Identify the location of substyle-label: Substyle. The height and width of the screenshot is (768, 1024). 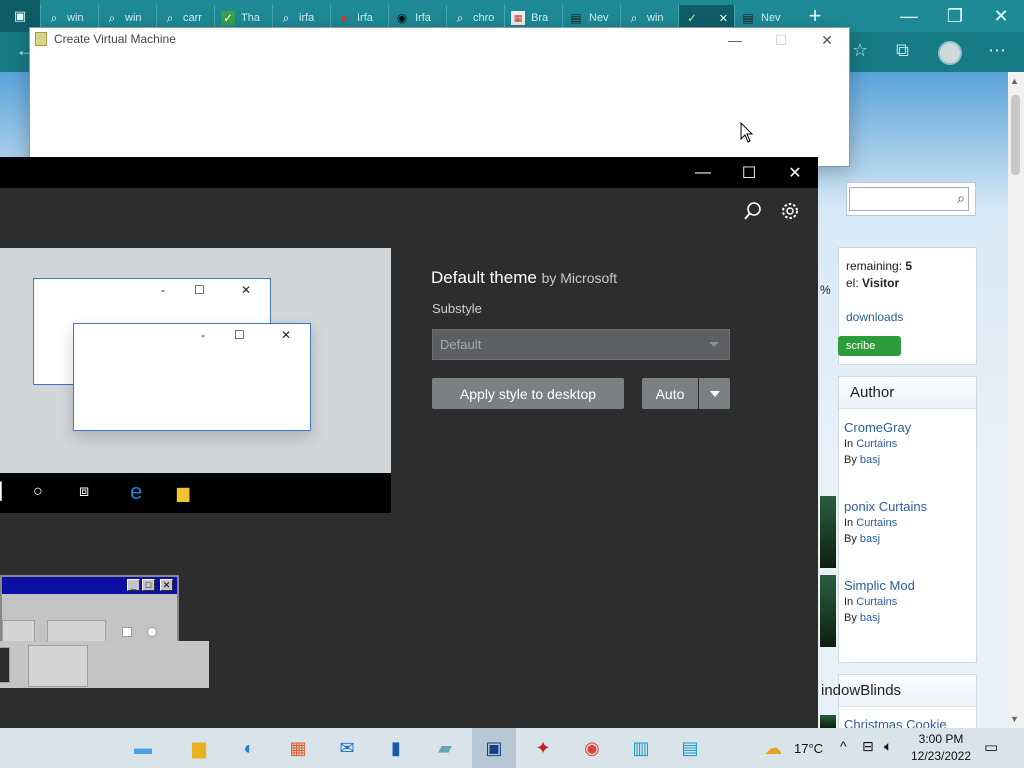
(457, 308).